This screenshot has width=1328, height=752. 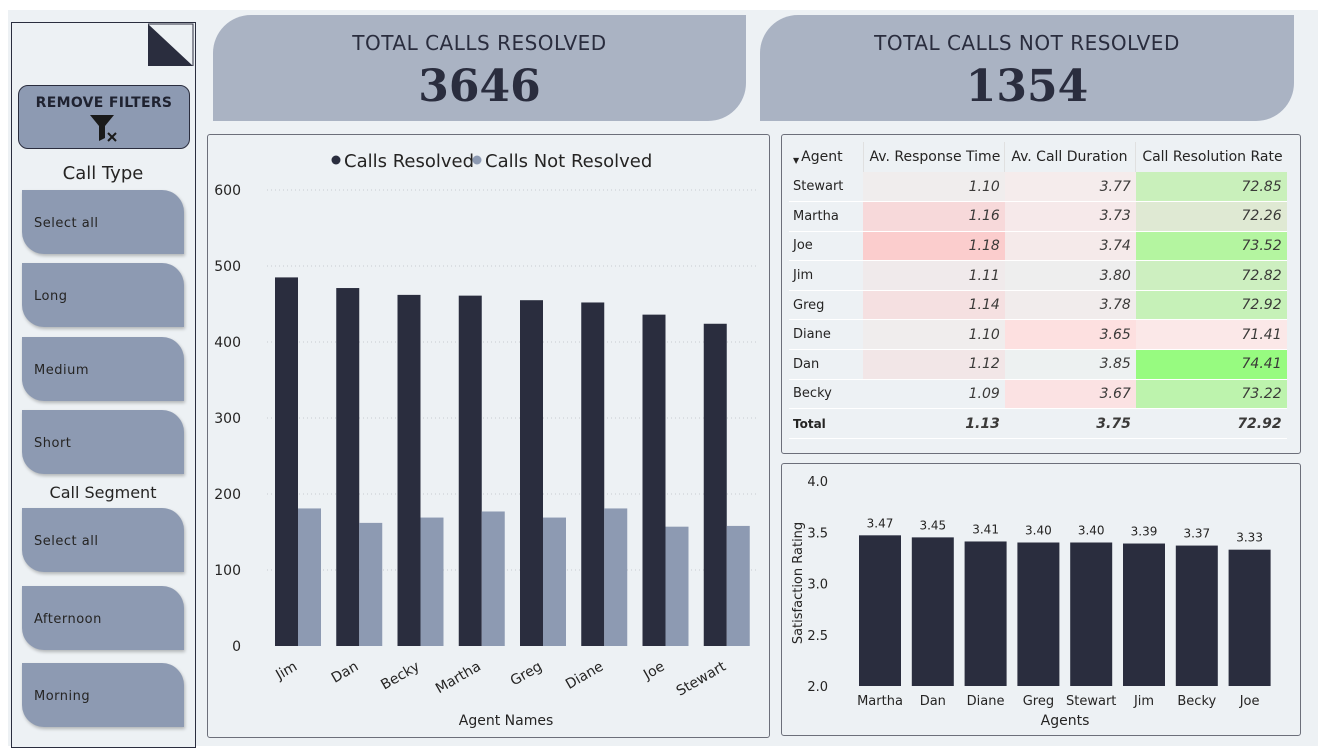 I want to click on table-row: Greg 1.14 3.78 72.92, so click(x=1038, y=305).